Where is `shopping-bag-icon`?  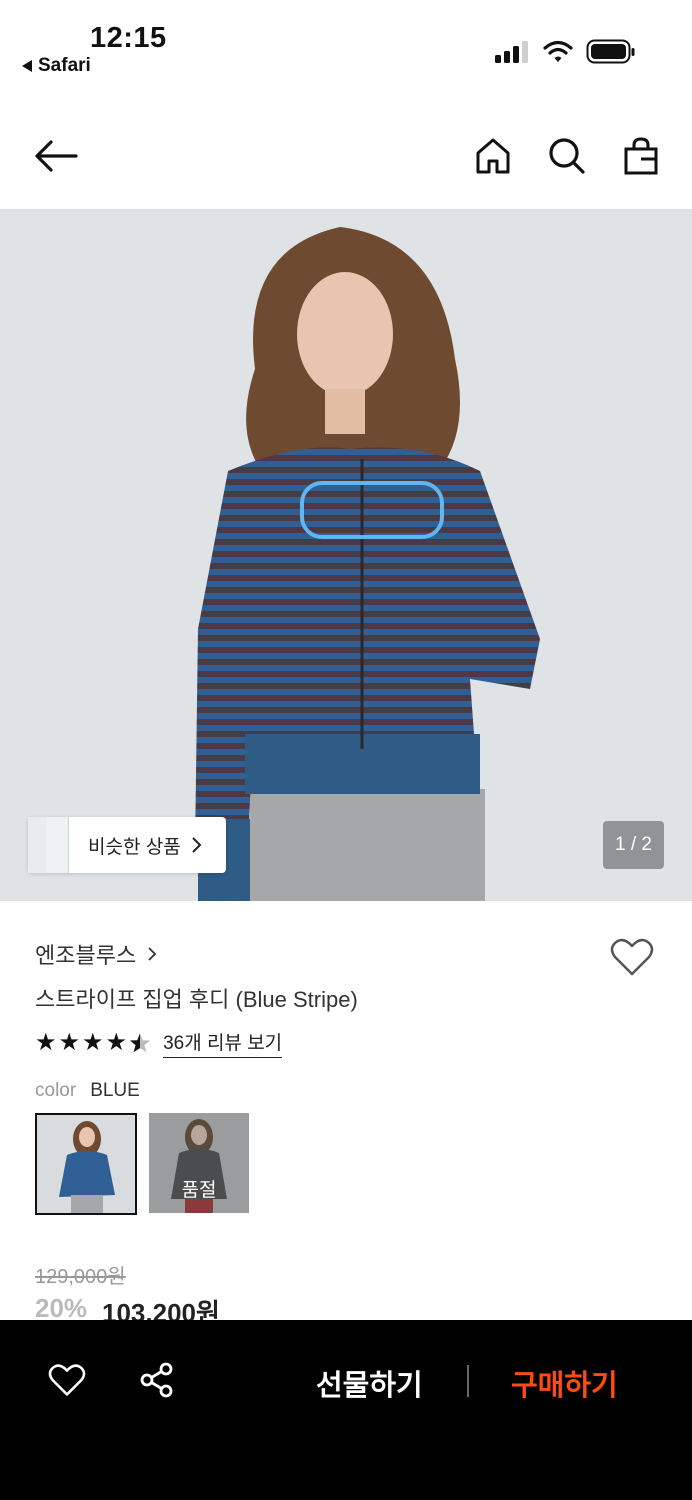 shopping-bag-icon is located at coordinates (641, 156).